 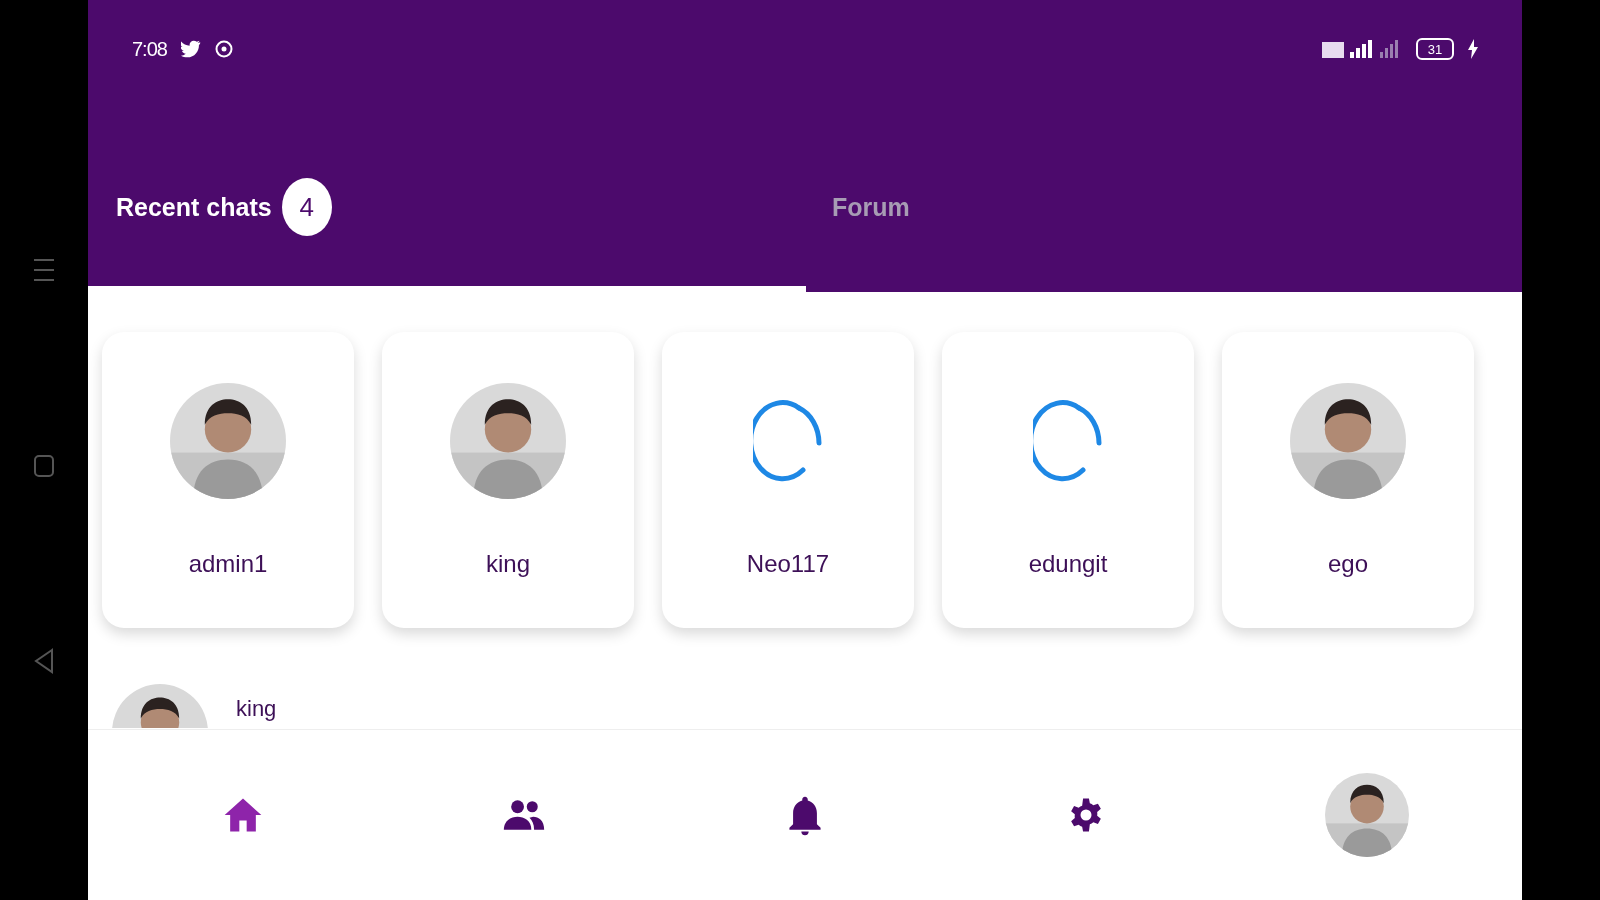 I want to click on menu-icon, so click(x=44, y=270).